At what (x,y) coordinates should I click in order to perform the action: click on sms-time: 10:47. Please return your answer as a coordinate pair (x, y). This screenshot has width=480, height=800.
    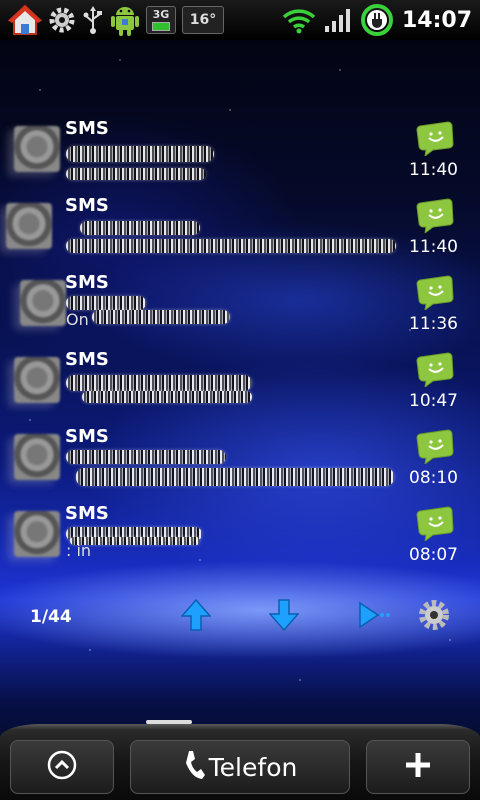
    Looking at the image, I should click on (433, 401).